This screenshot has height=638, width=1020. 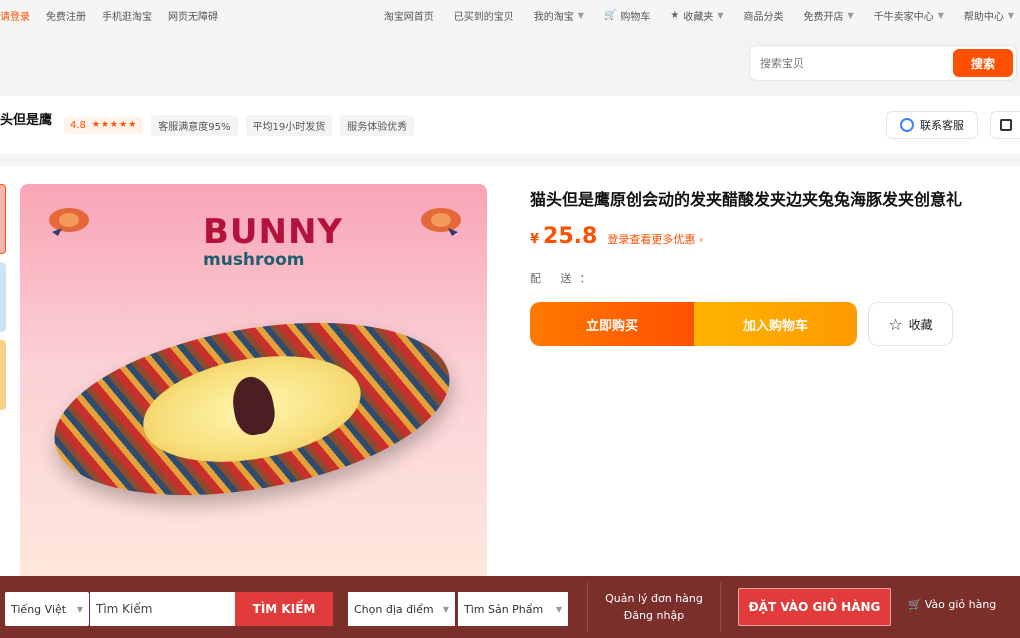 I want to click on product-type-select: Tìm Sản Phẩm ▼, so click(x=513, y=609).